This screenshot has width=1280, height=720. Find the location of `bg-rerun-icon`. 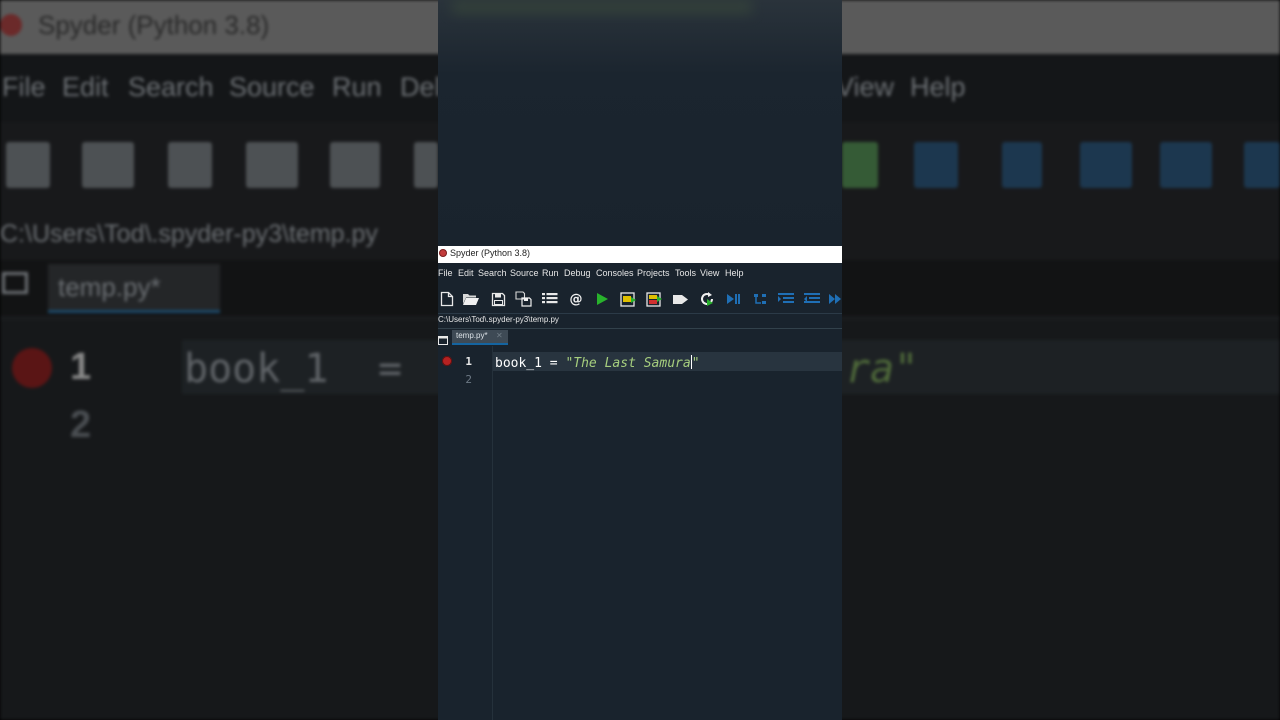

bg-rerun-icon is located at coordinates (860, 165).